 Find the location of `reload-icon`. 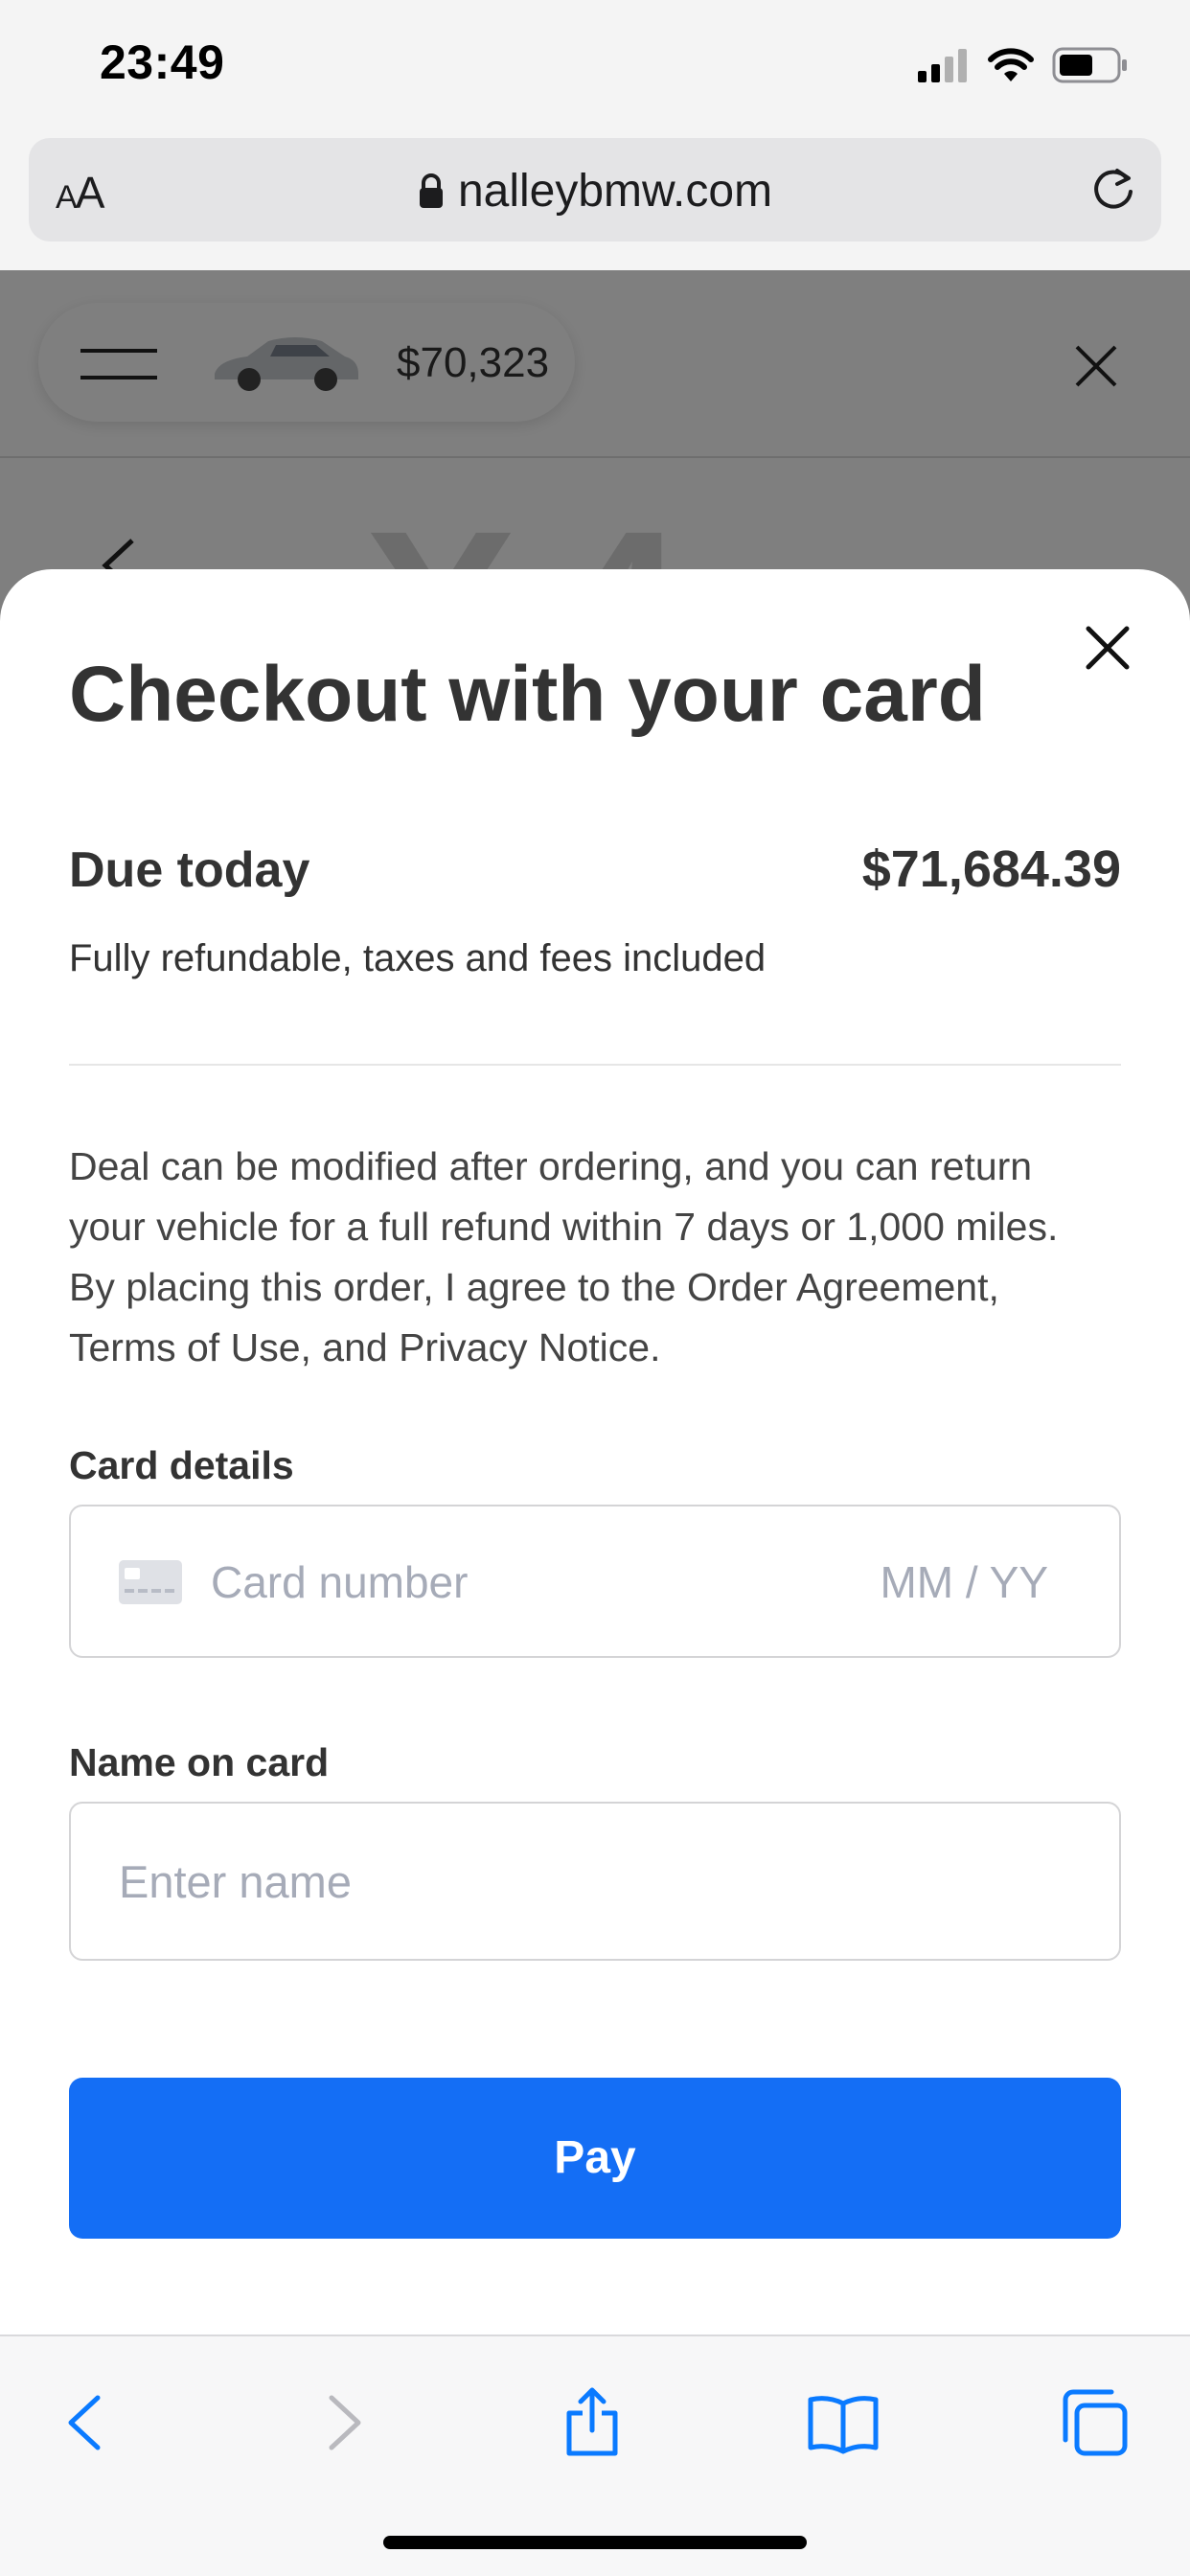

reload-icon is located at coordinates (1113, 190).